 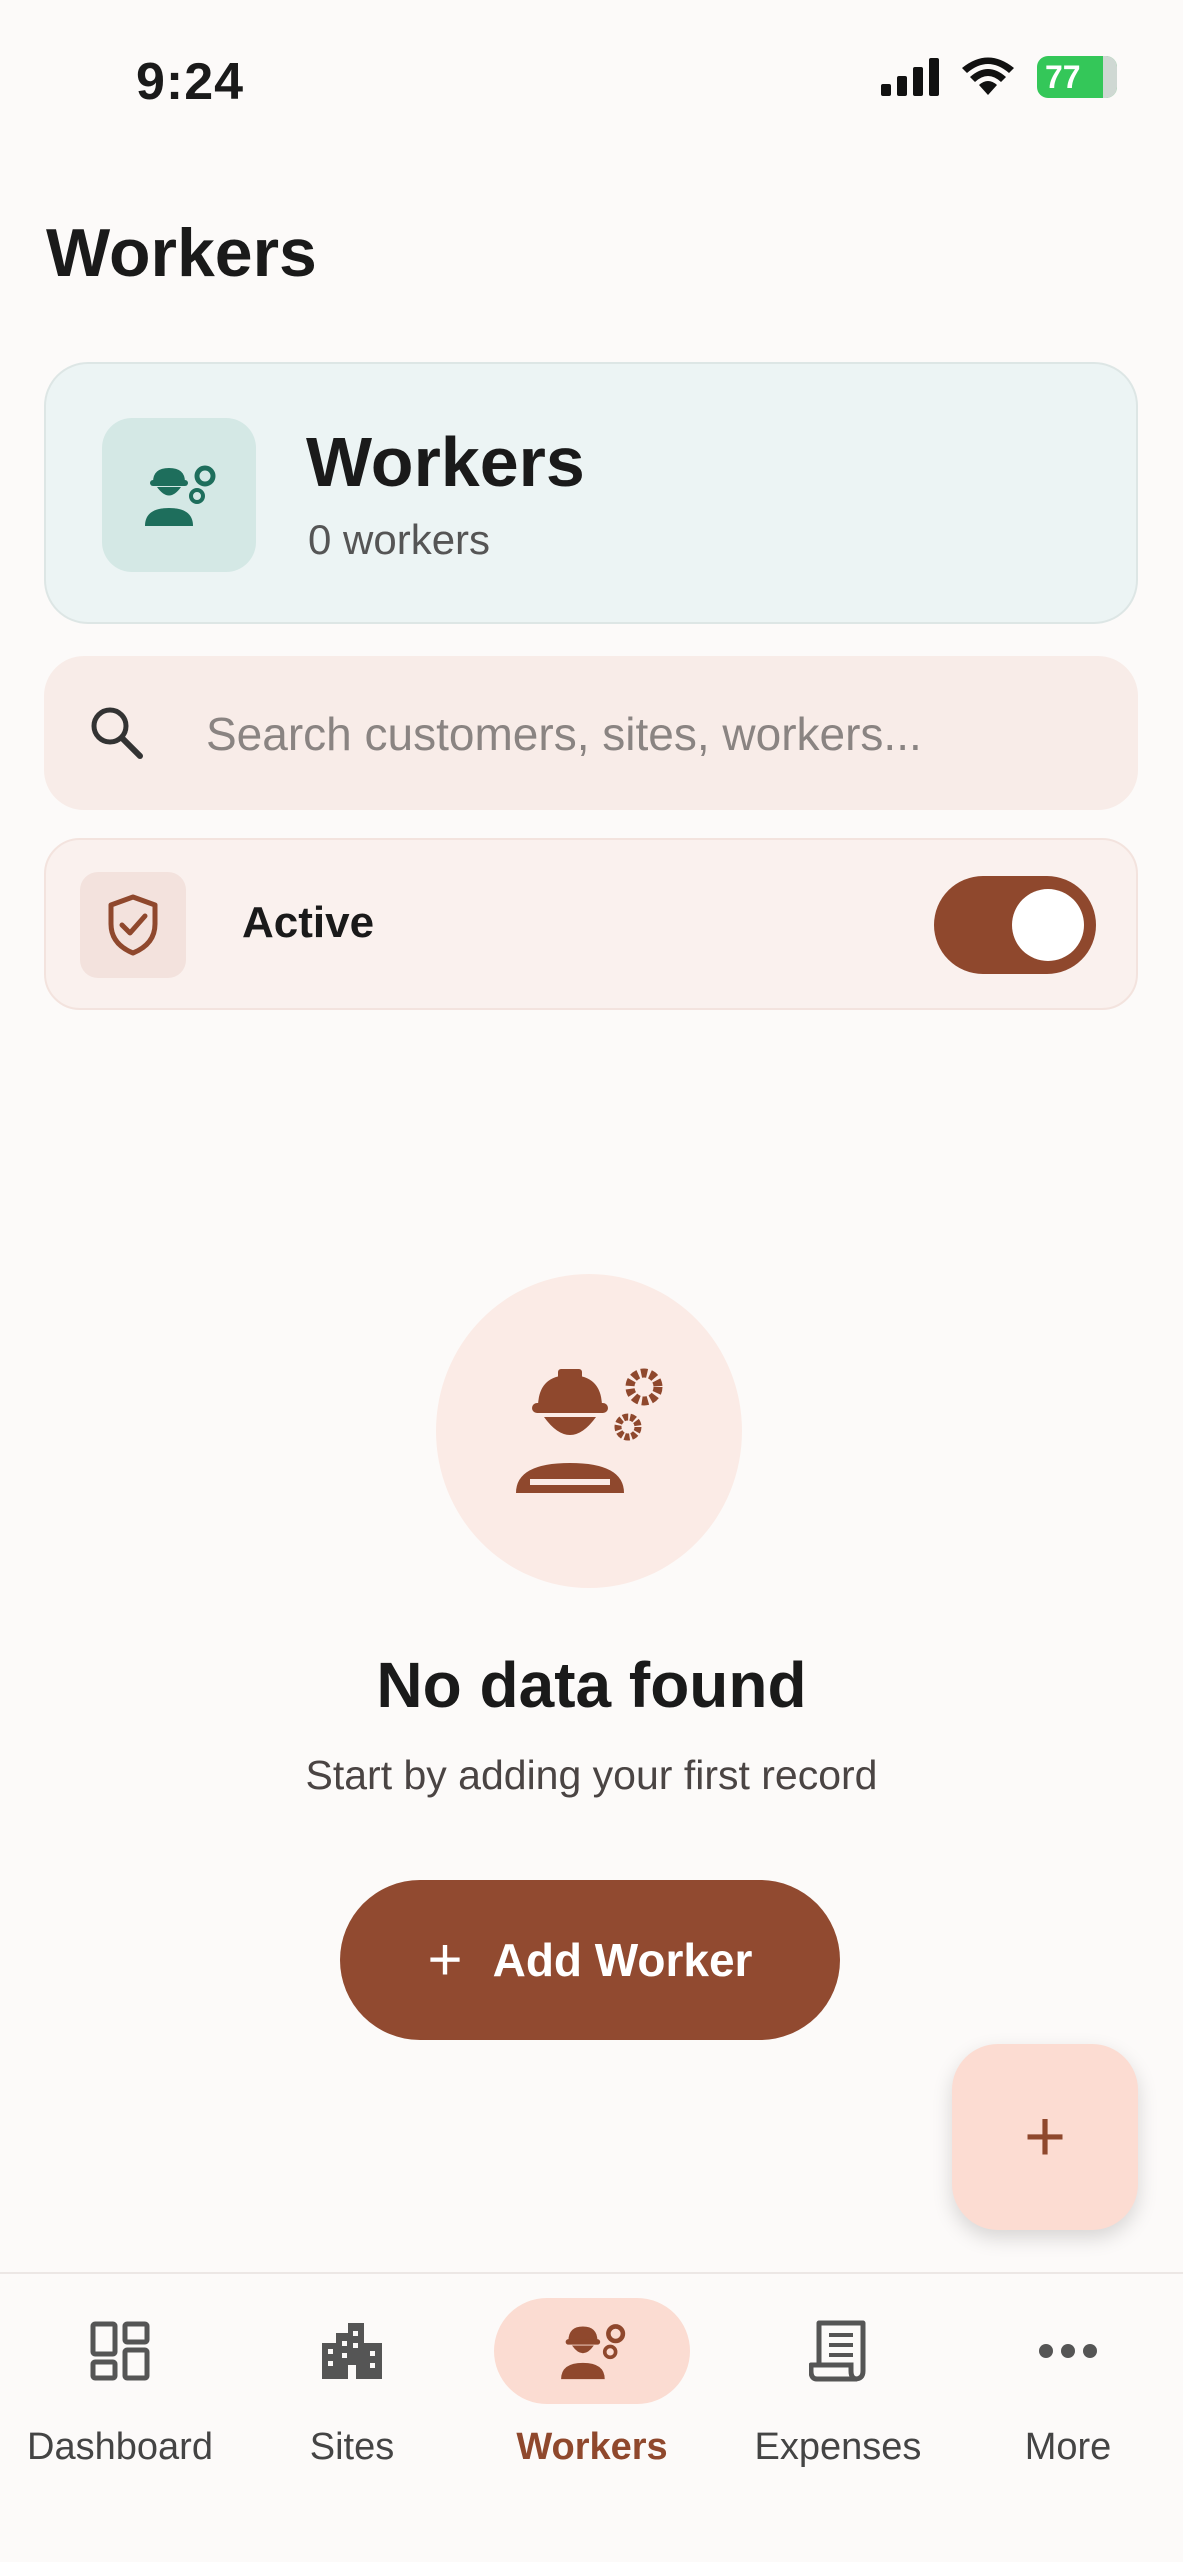 I want to click on nav-label-more: More, so click(x=1068, y=2447).